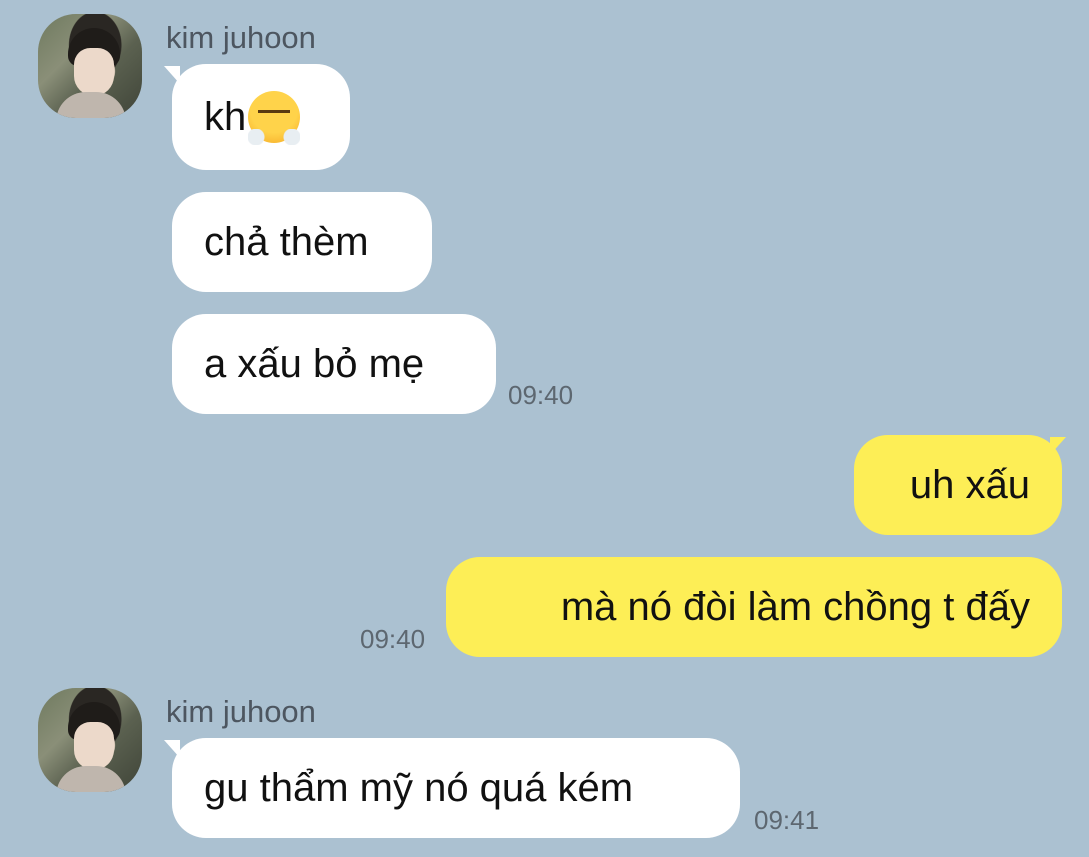 Image resolution: width=1089 pixels, height=857 pixels. What do you see at coordinates (225, 116) in the screenshot?
I see `message-text: kh` at bounding box center [225, 116].